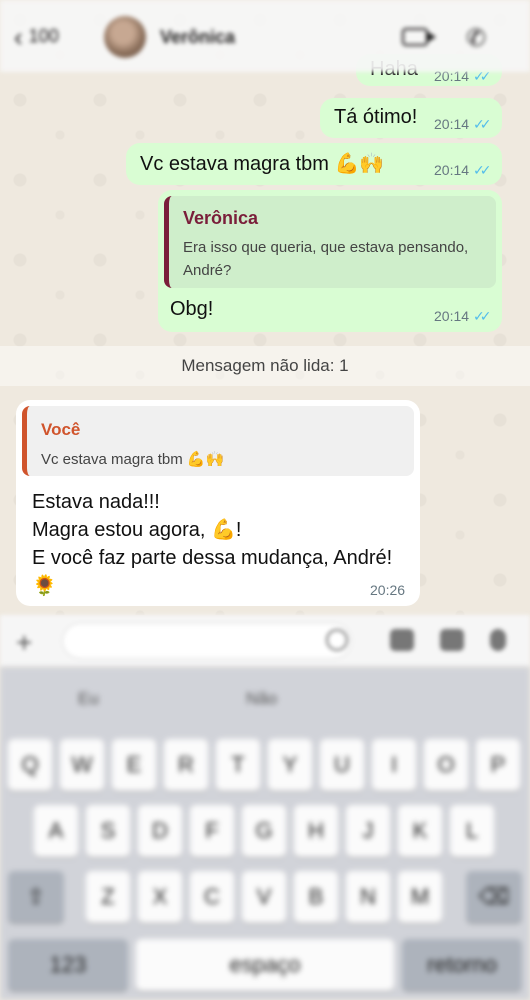 This screenshot has height=1000, width=530. Describe the element at coordinates (56, 831) in the screenshot. I see `key-a: A` at that location.